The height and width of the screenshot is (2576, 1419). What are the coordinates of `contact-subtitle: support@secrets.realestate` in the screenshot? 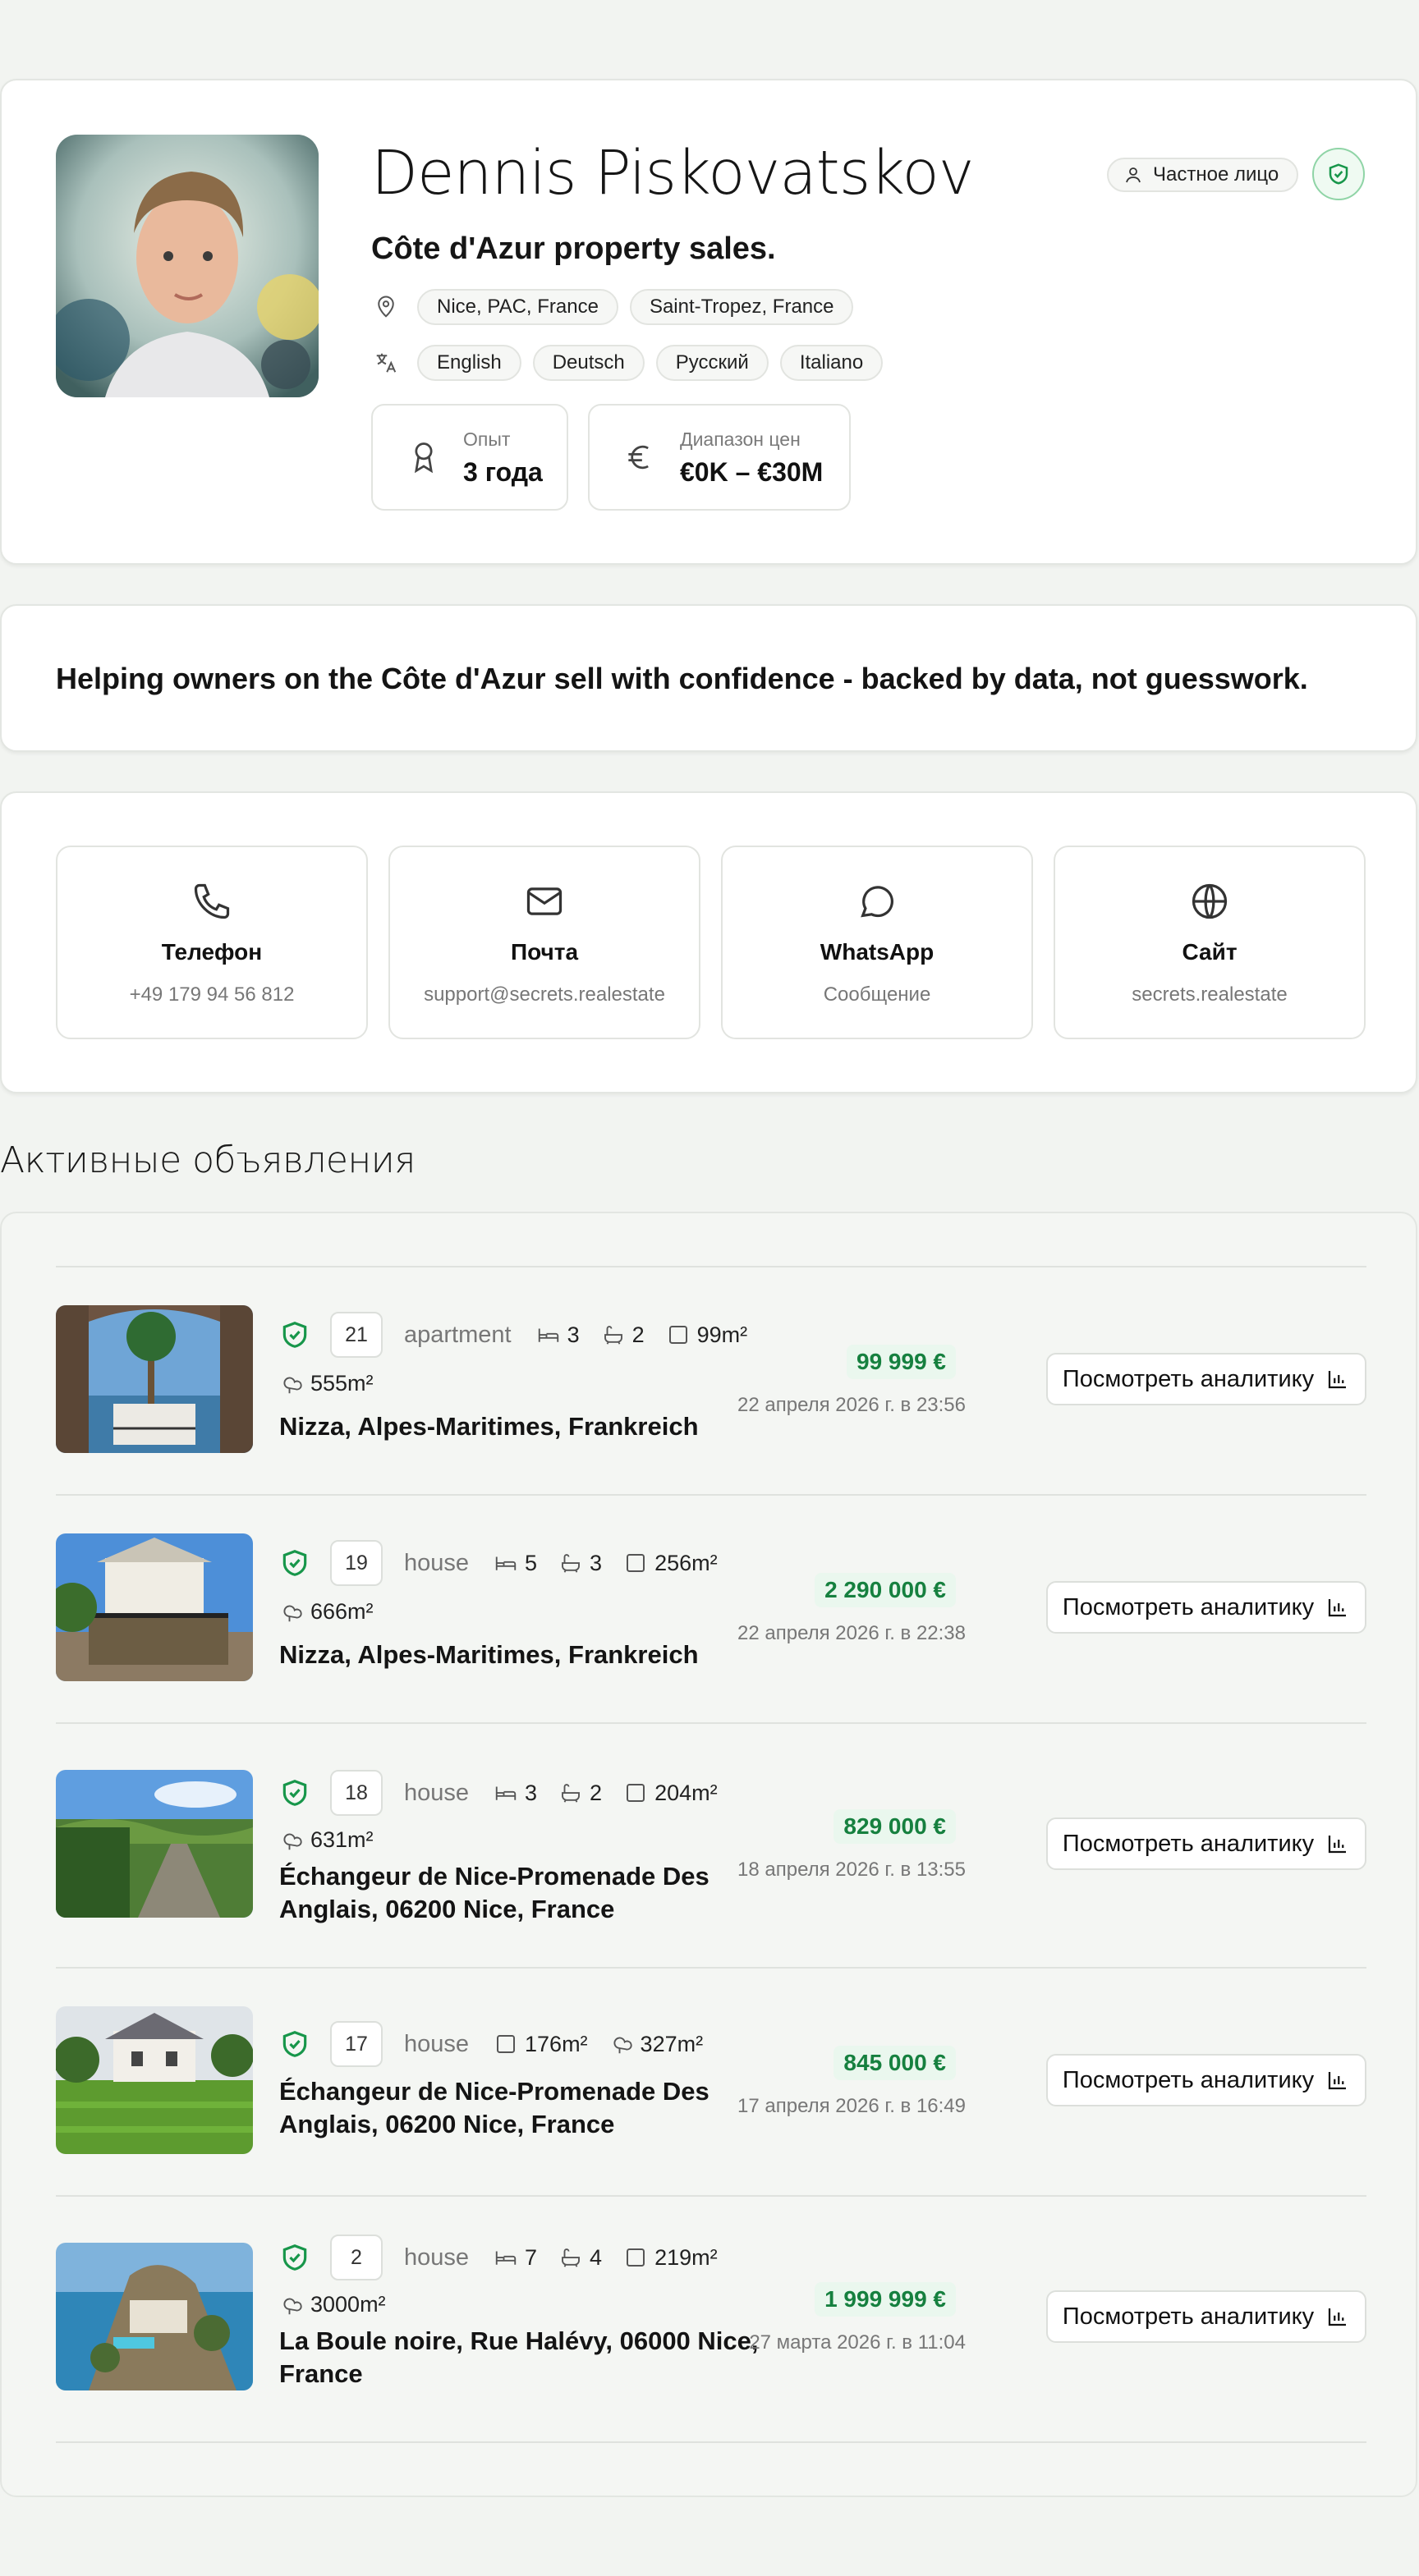 It's located at (544, 995).